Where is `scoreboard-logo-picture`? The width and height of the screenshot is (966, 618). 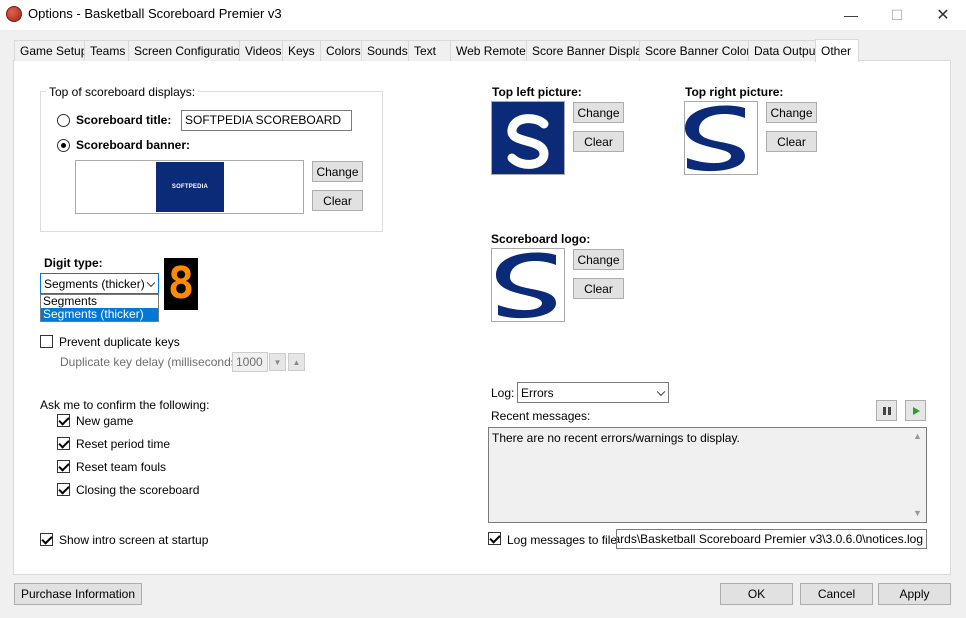
scoreboard-logo-picture is located at coordinates (528, 285).